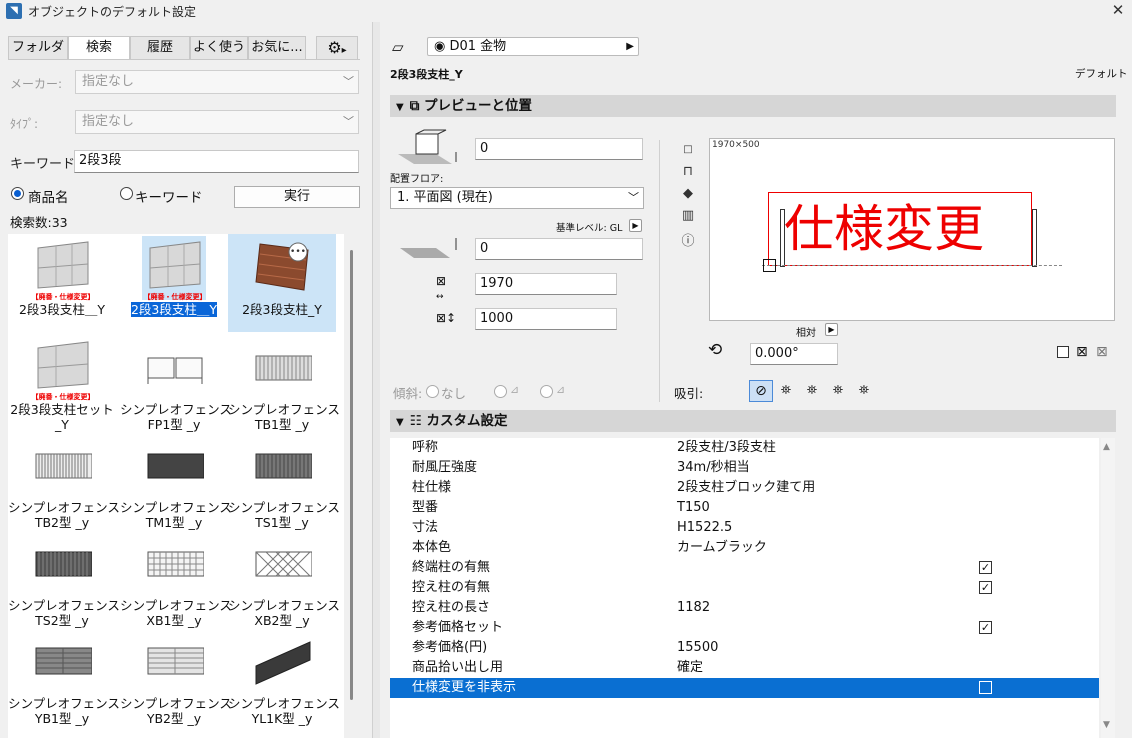 The image size is (1132, 738). I want to click on type-select: 指定なし ﹀, so click(217, 122).